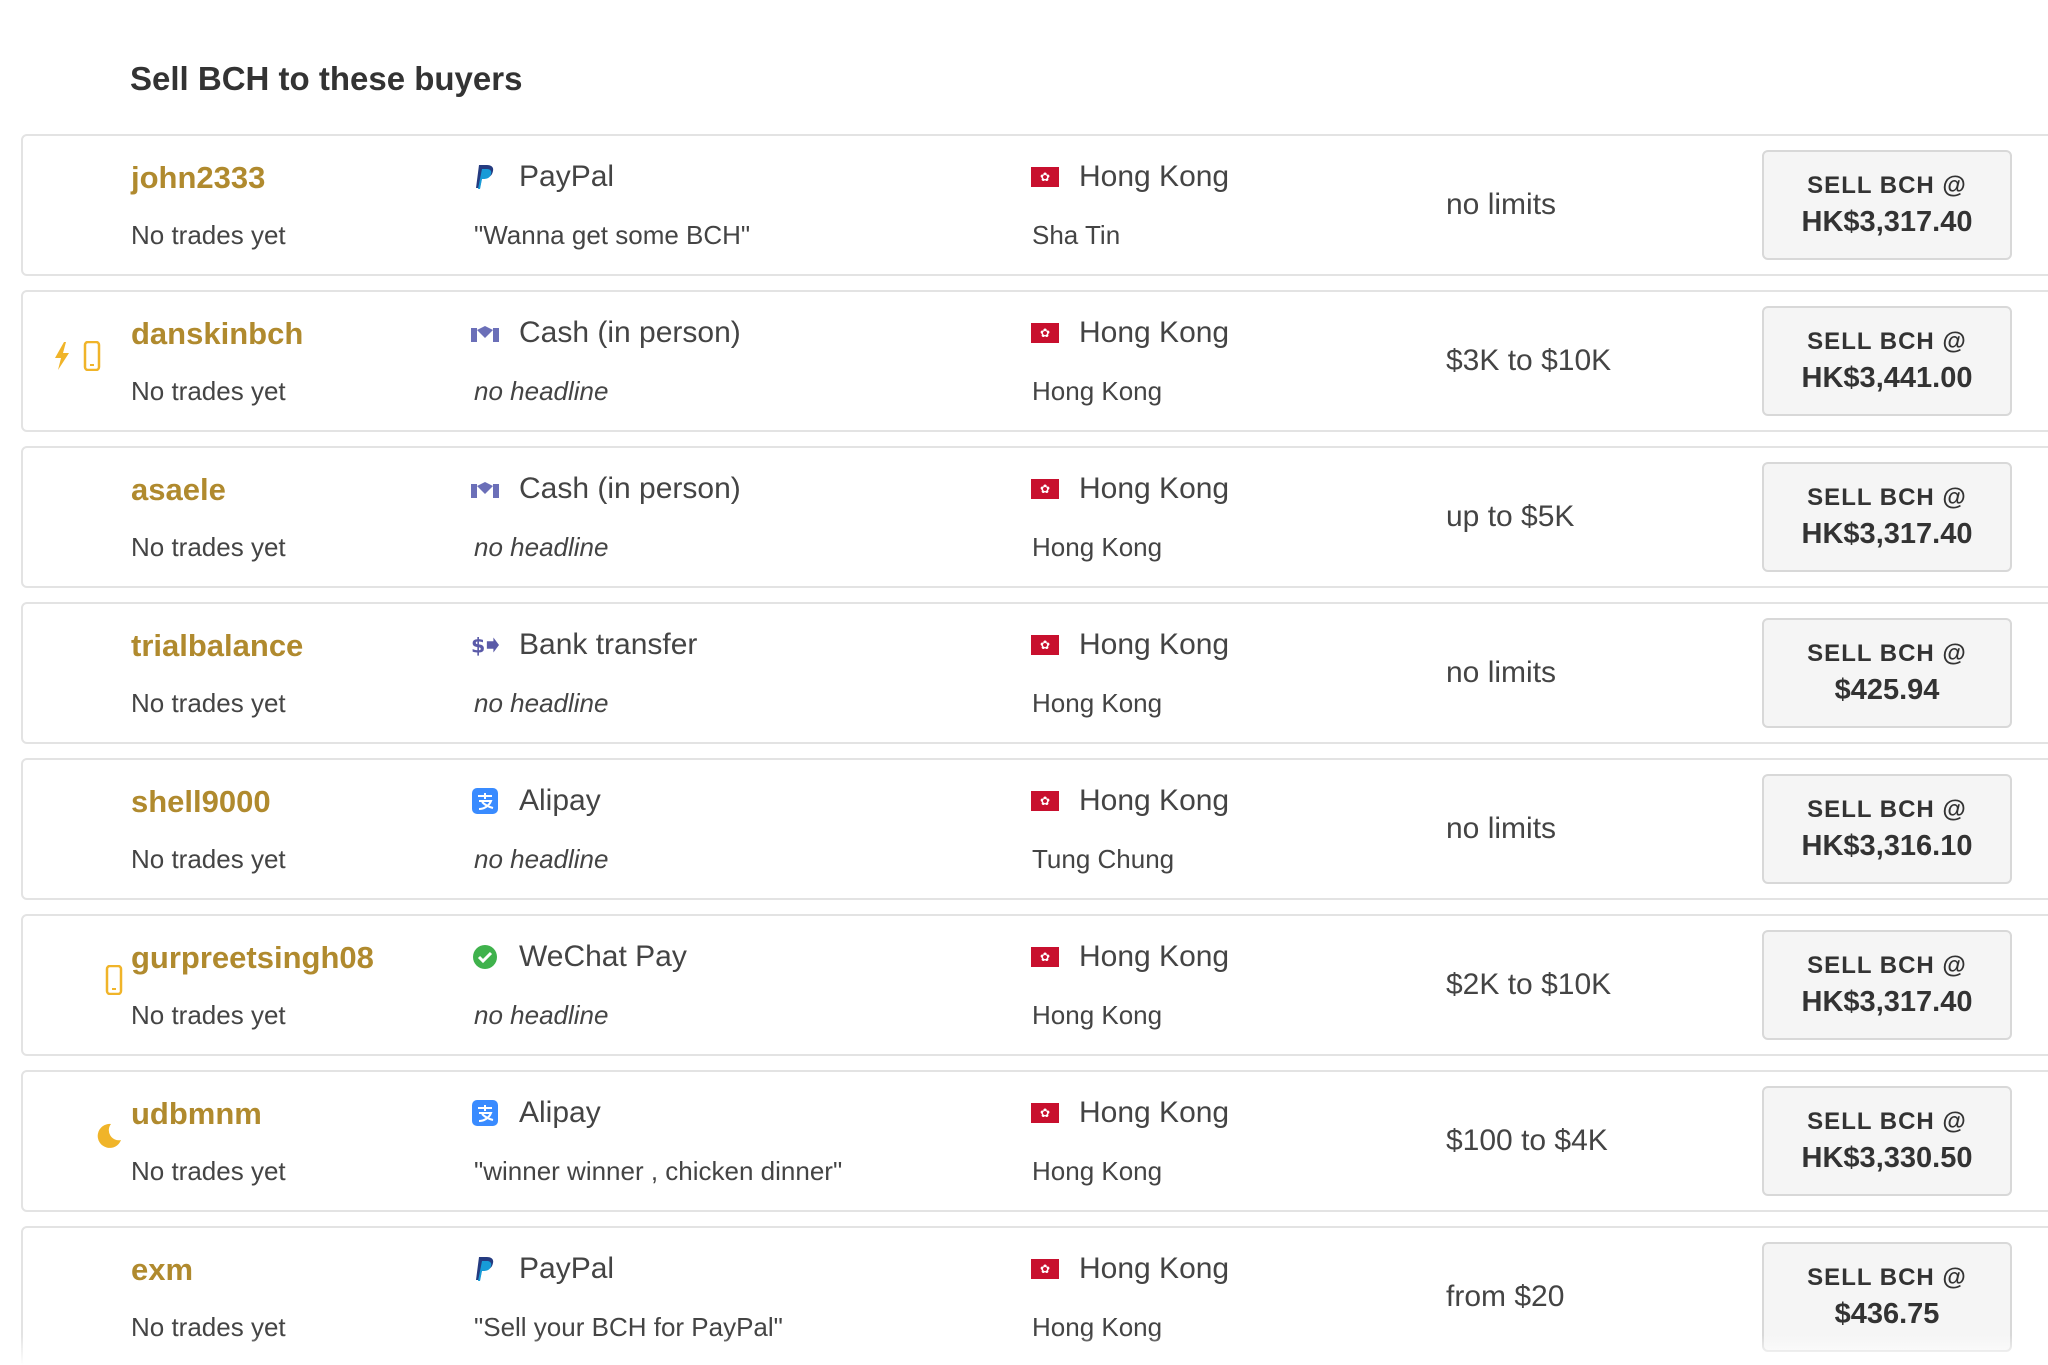  I want to click on sell-bch-button: SELL BCH @ $425.94, so click(1887, 673).